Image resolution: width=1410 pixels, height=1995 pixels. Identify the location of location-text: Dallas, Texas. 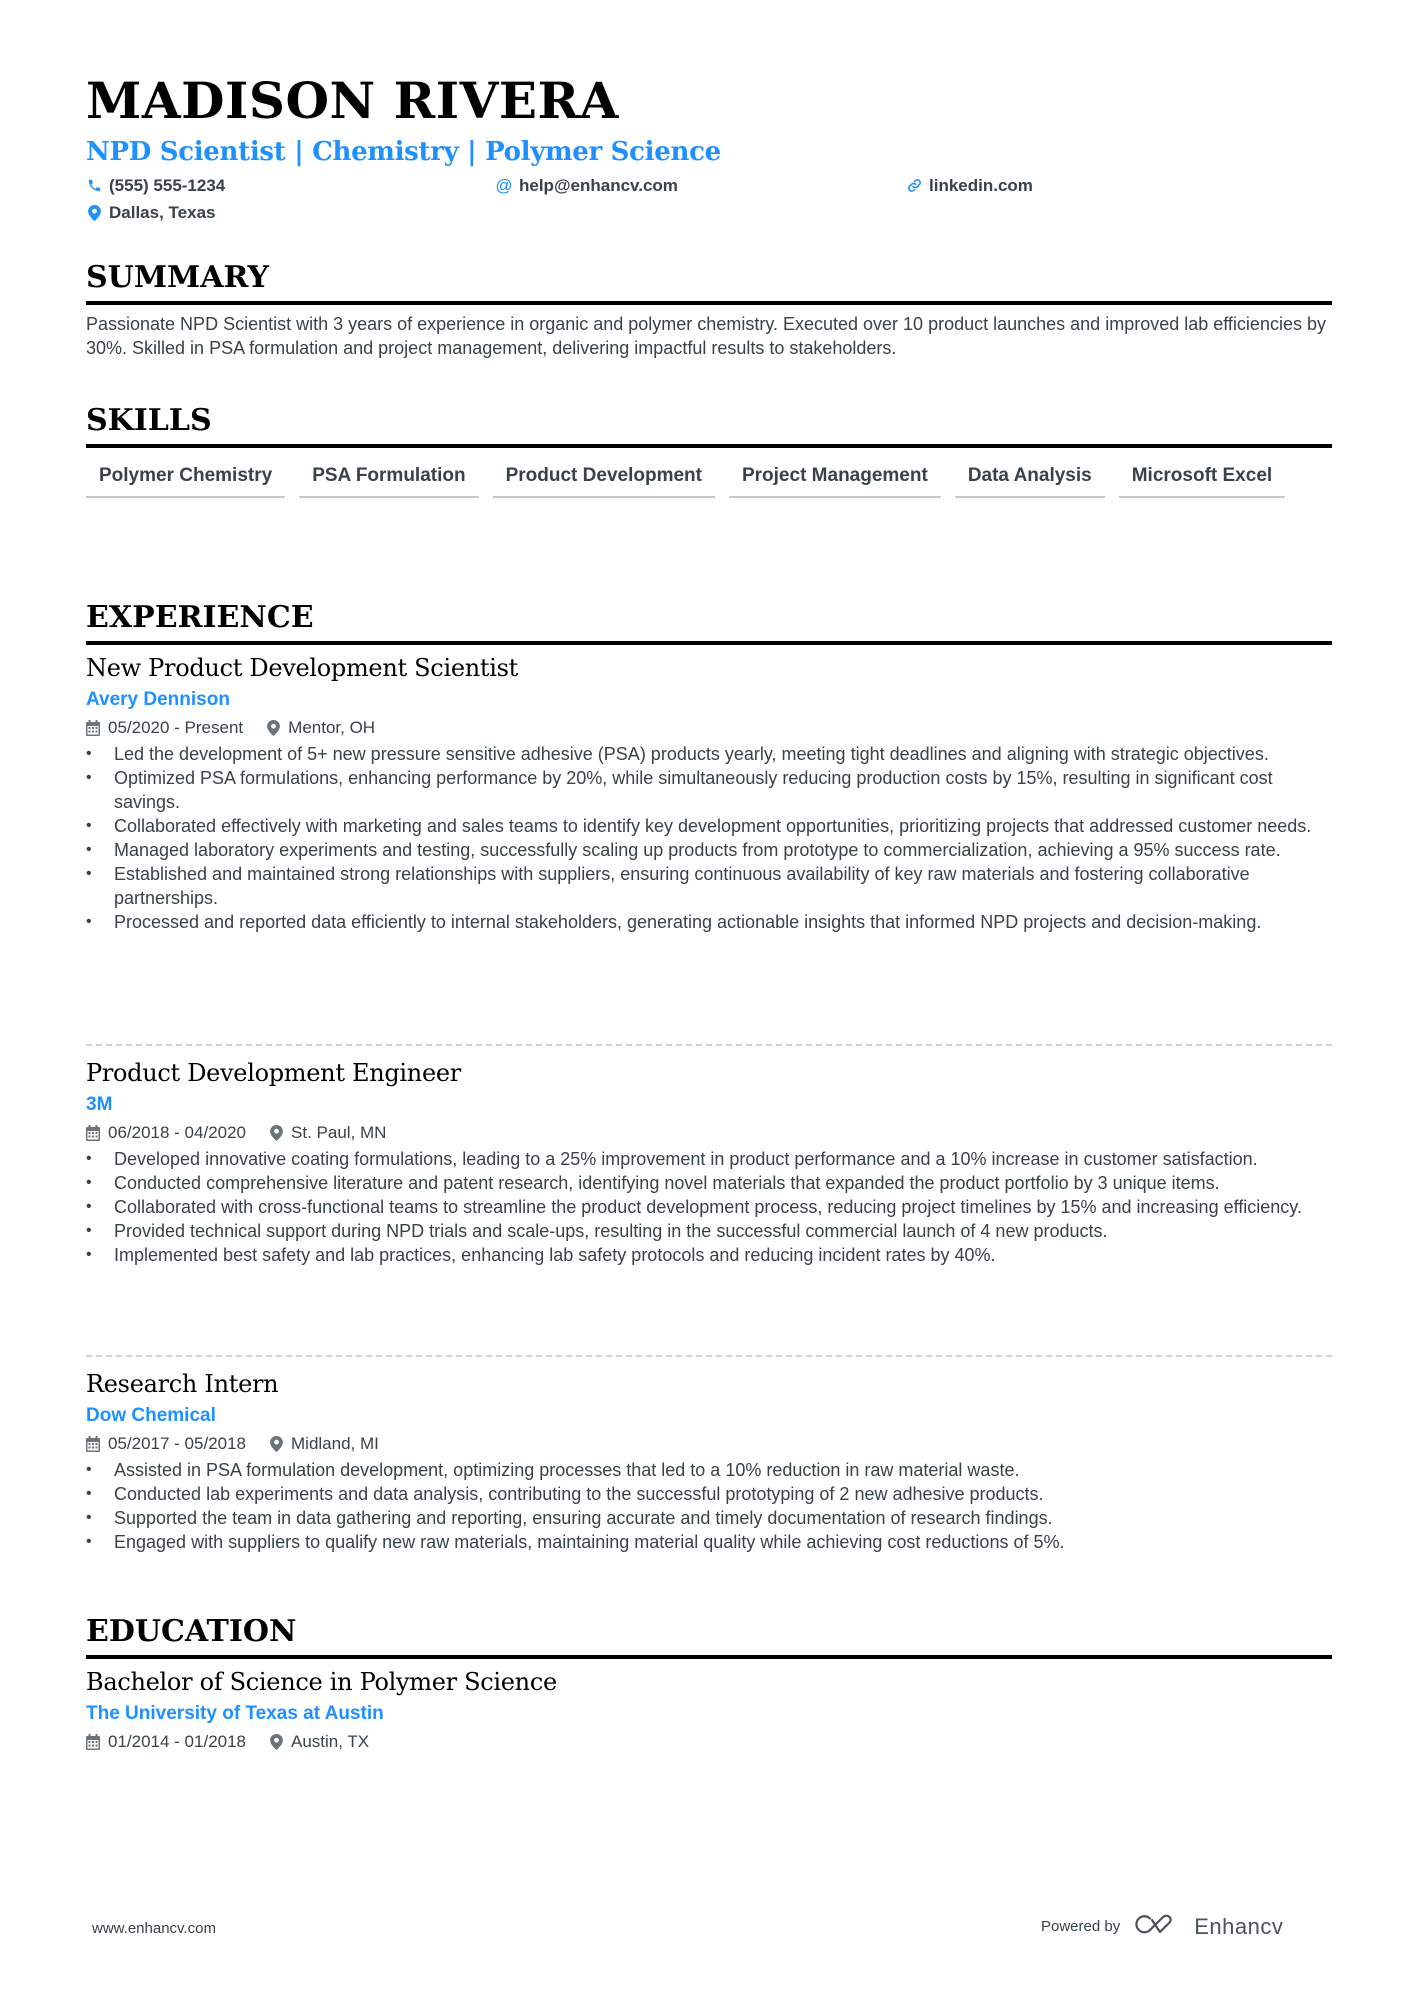
(162, 212).